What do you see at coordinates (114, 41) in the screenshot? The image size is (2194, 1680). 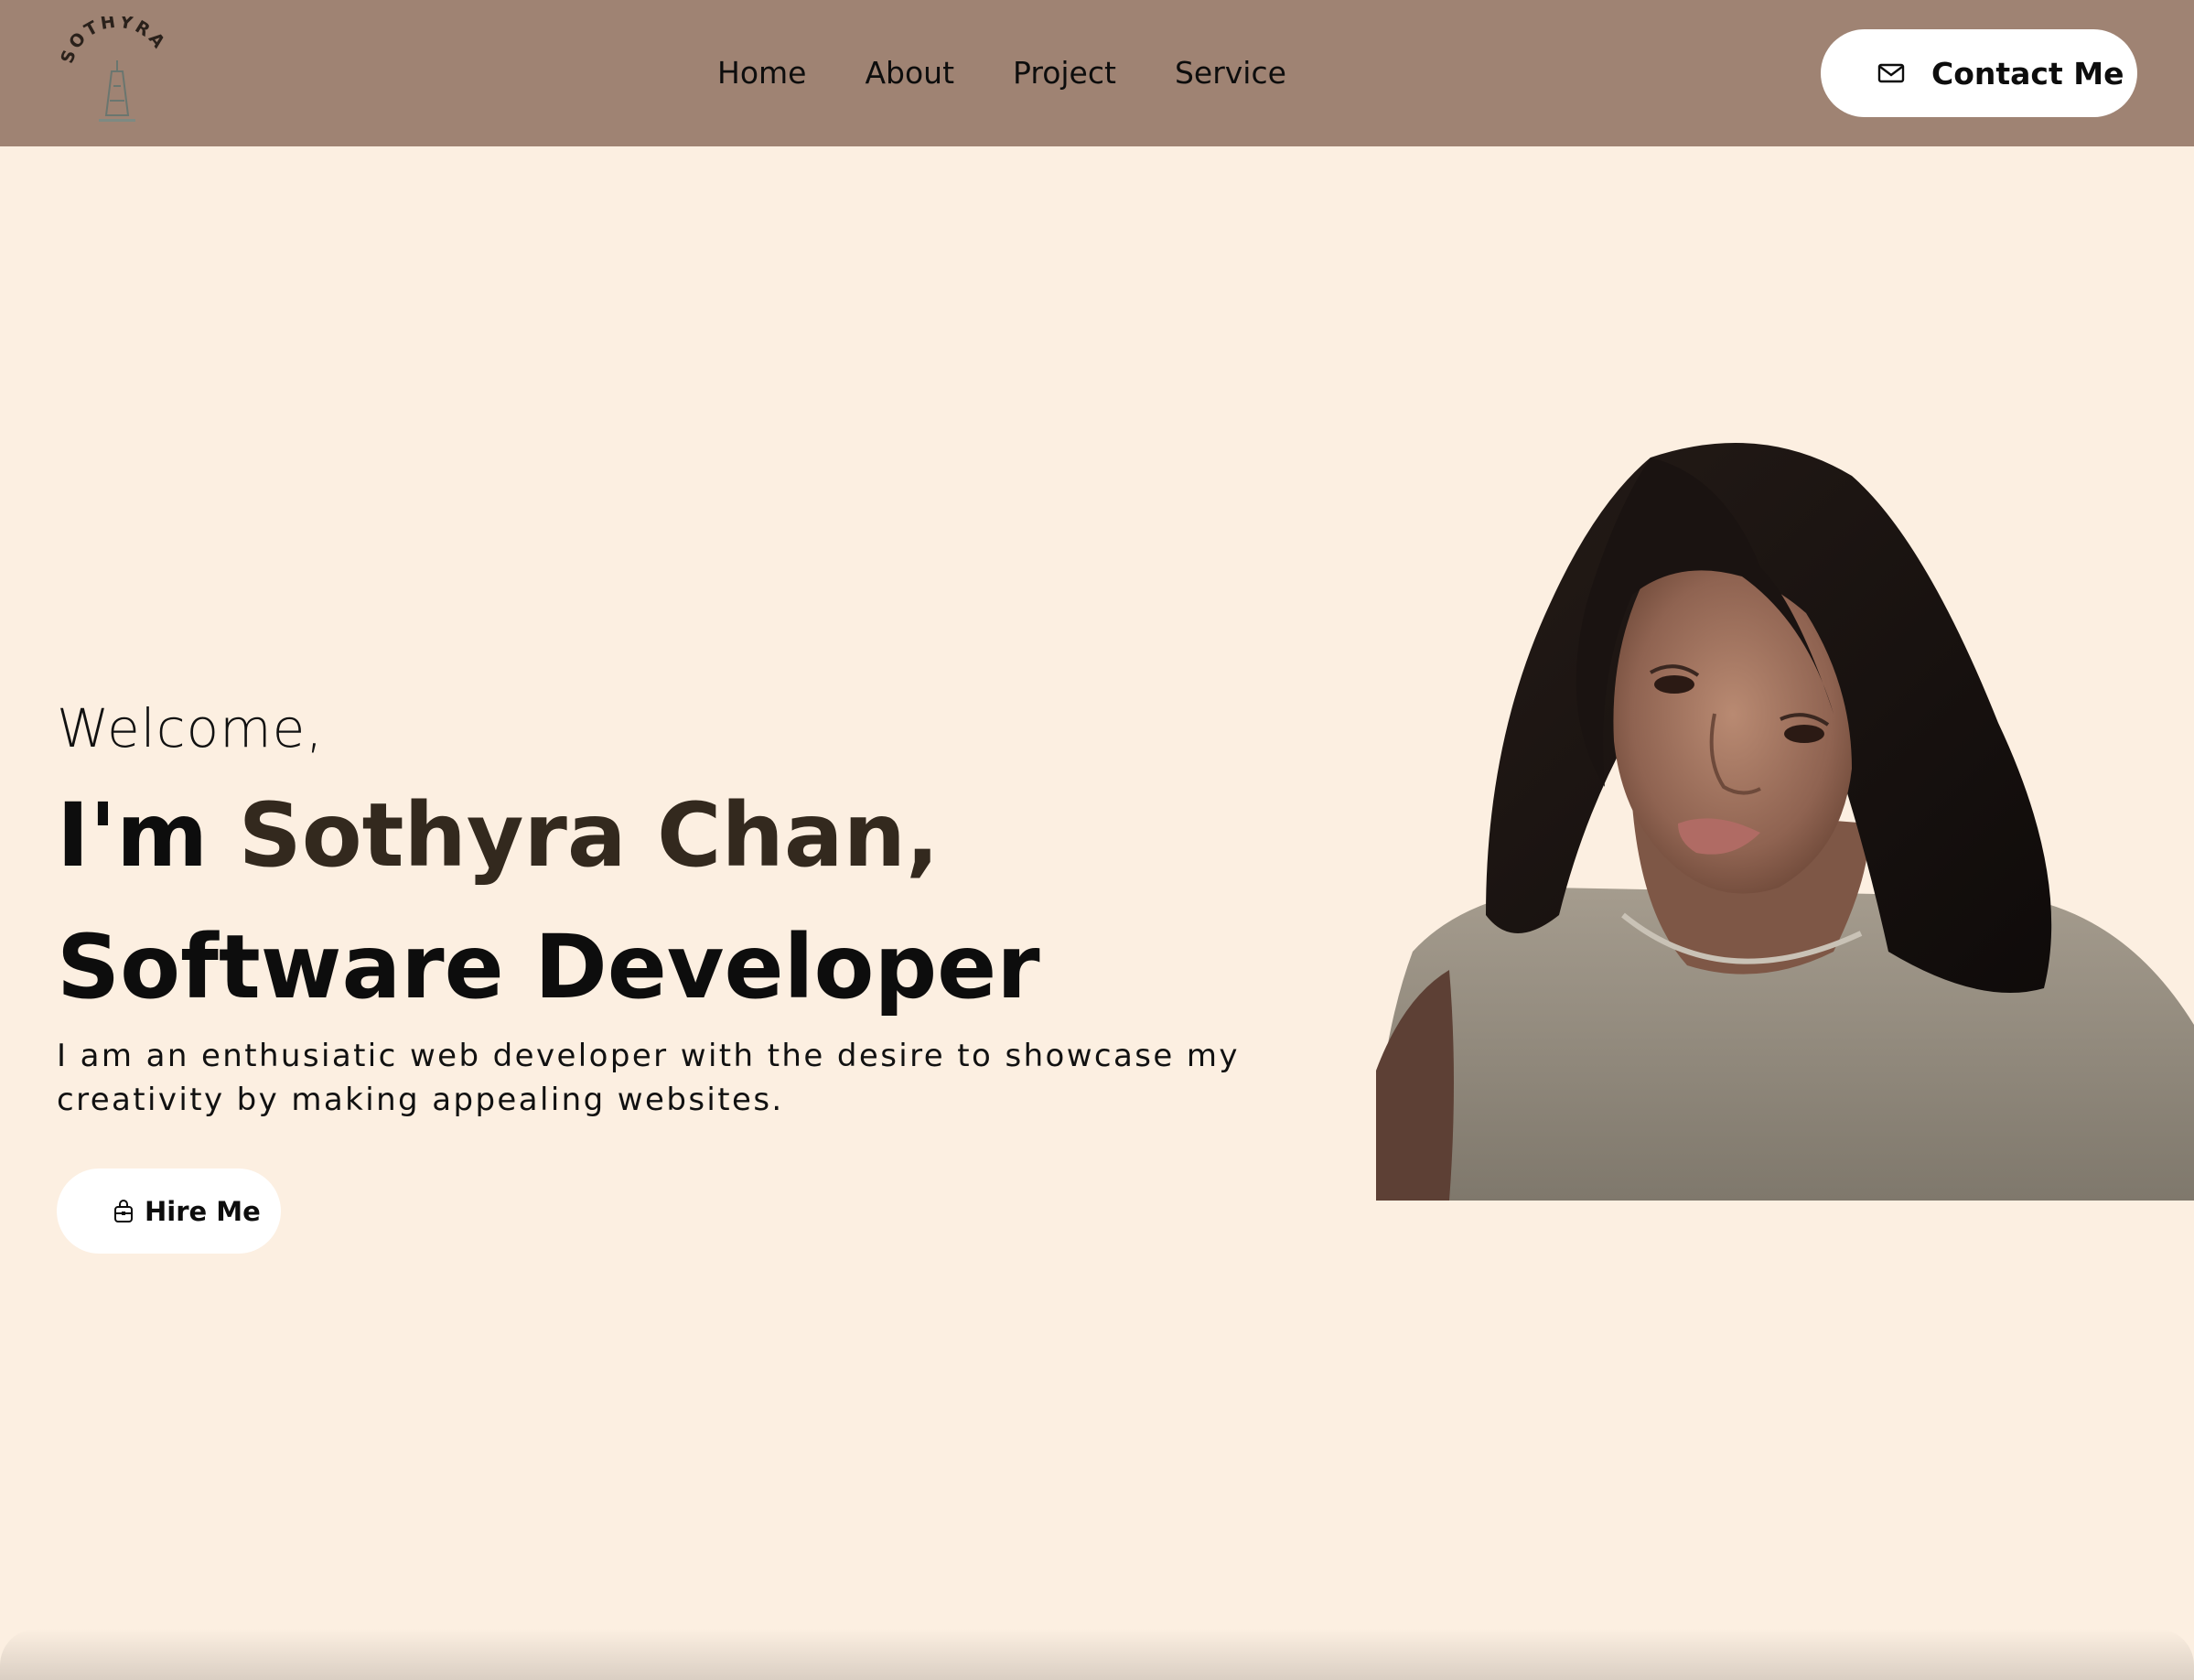 I see `svg-text: SOTHYRA` at bounding box center [114, 41].